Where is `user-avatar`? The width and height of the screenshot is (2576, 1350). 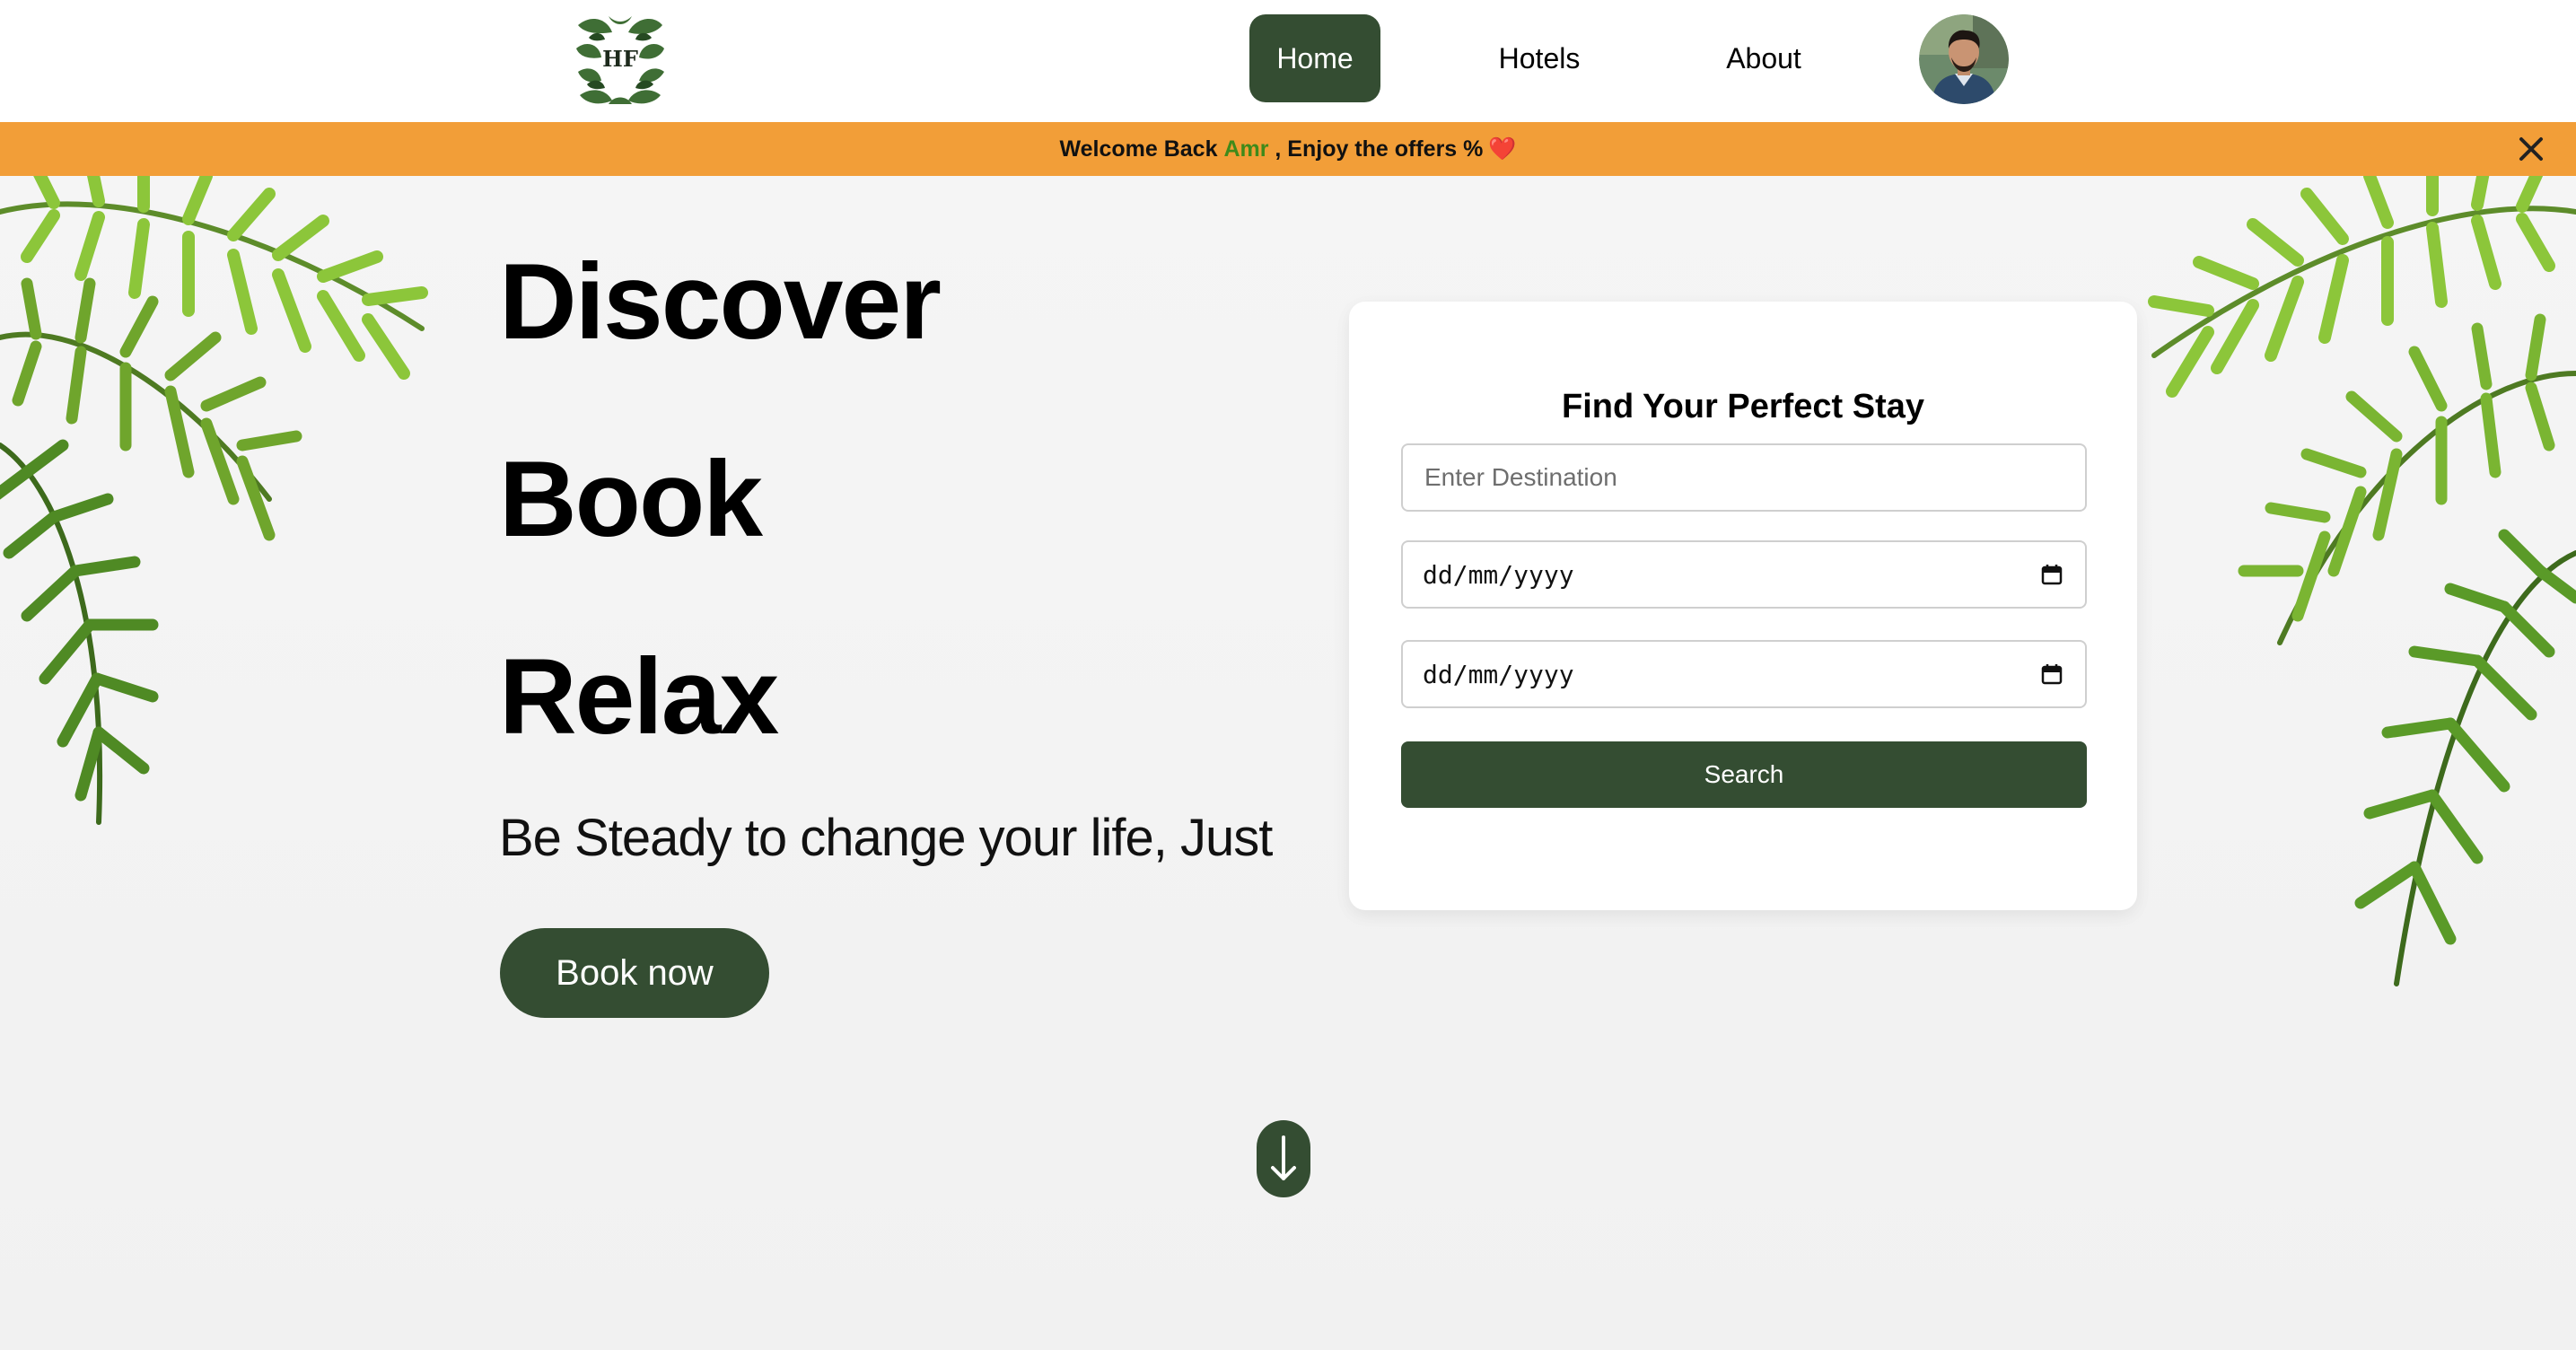 user-avatar is located at coordinates (1964, 59).